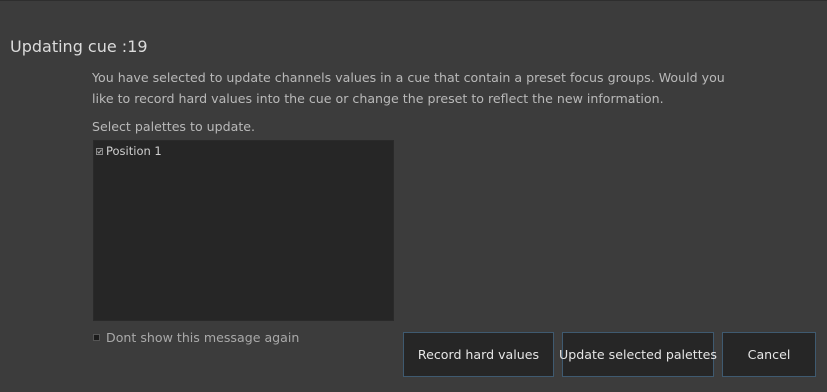  What do you see at coordinates (478, 354) in the screenshot?
I see `record-hard-values-button: Record hard values` at bounding box center [478, 354].